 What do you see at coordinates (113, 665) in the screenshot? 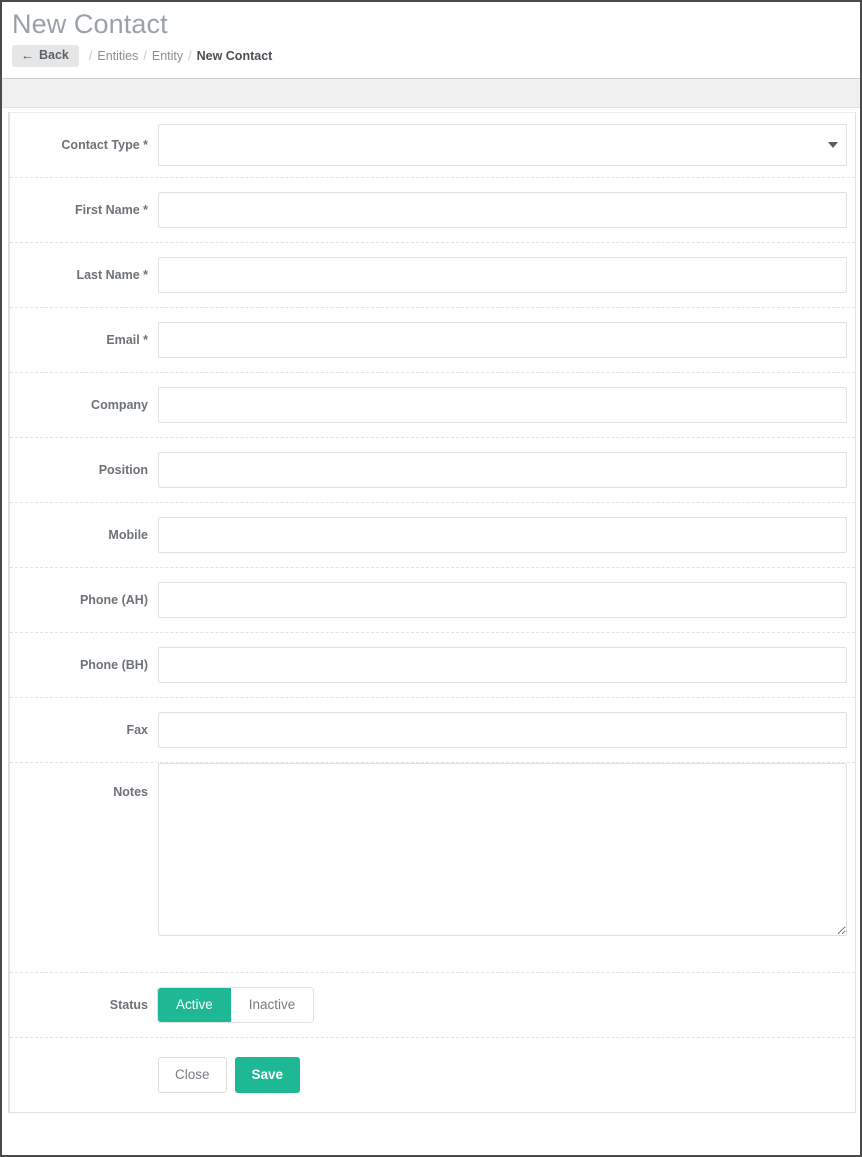
I see `label-phone-bh: Phone (BH)` at bounding box center [113, 665].